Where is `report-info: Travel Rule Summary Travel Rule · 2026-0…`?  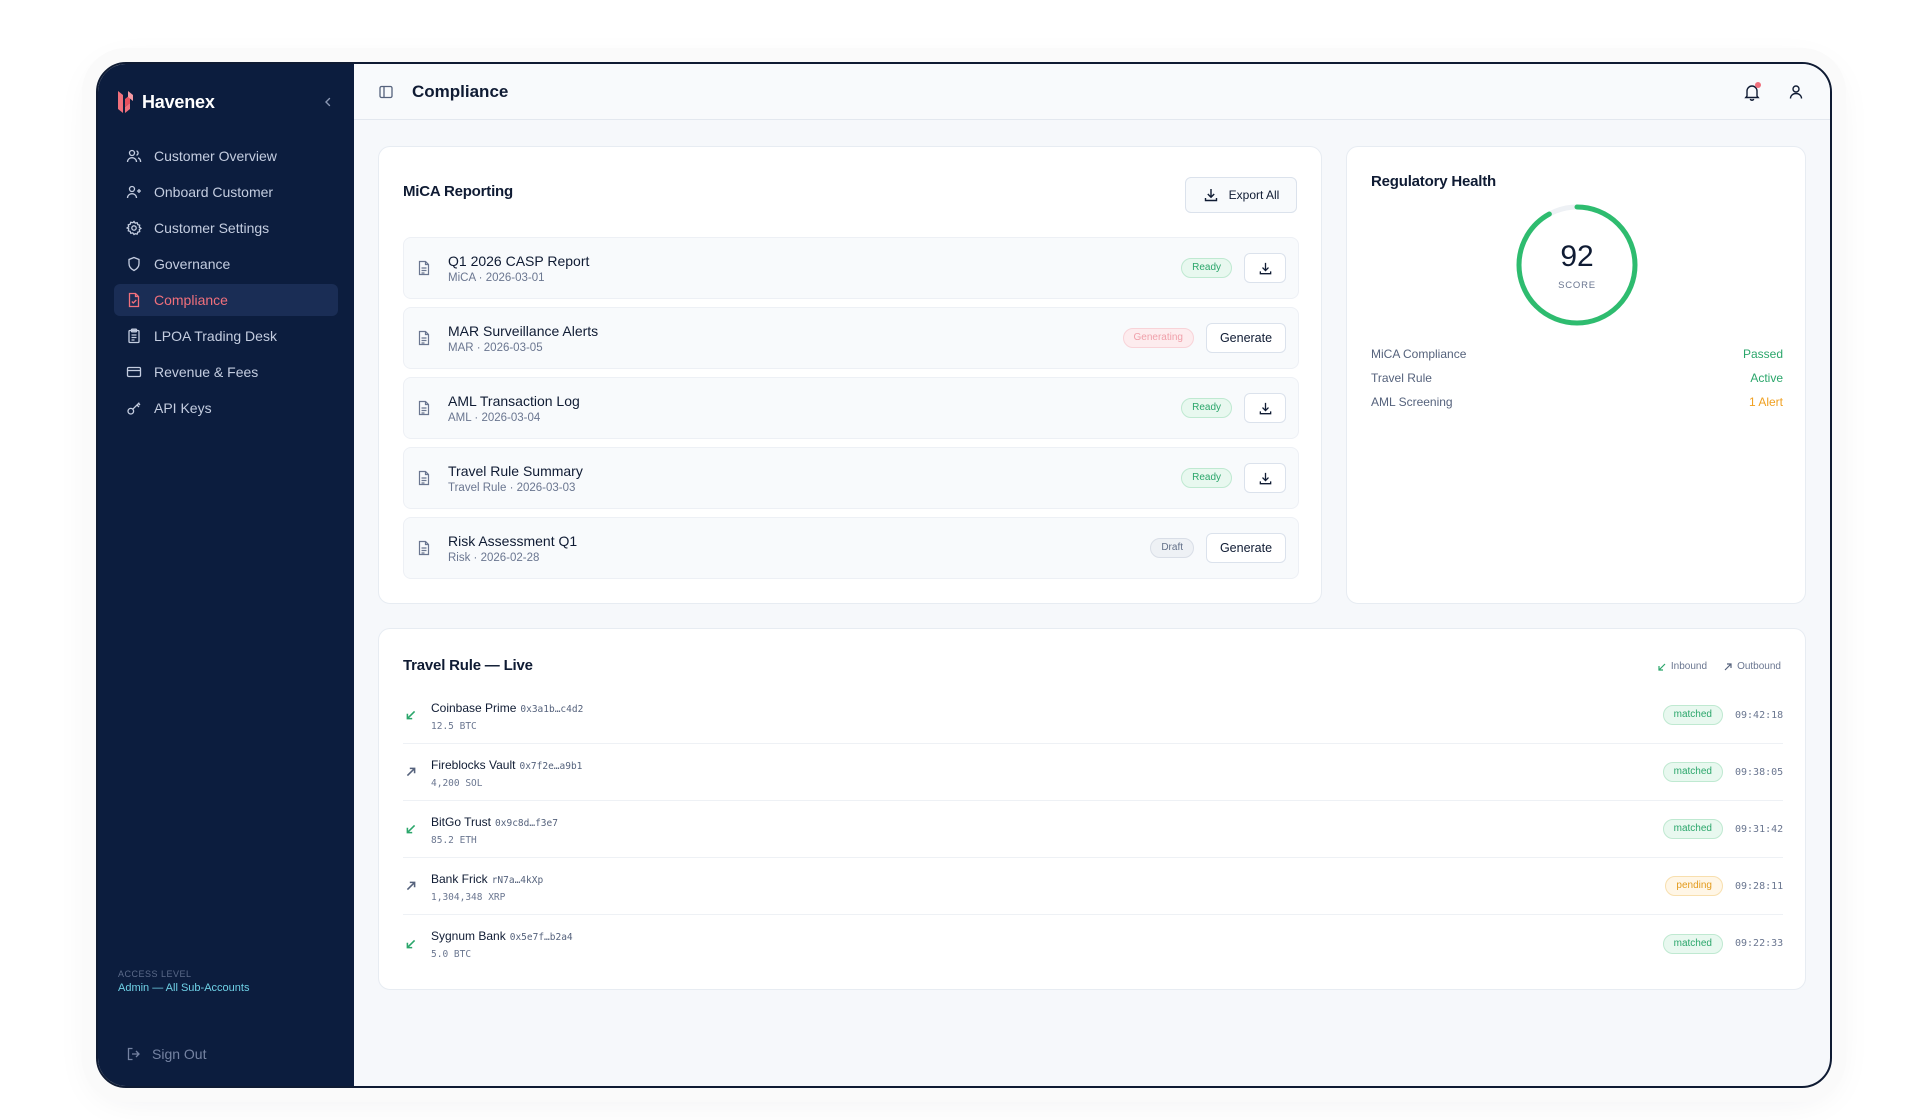
report-info: Travel Rule Summary Travel Rule · 2026-0… is located at coordinates (515, 478).